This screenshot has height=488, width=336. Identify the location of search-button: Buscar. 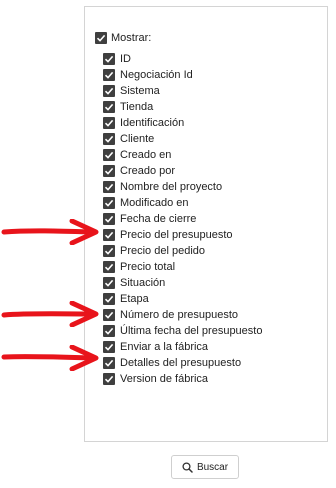
(205, 467).